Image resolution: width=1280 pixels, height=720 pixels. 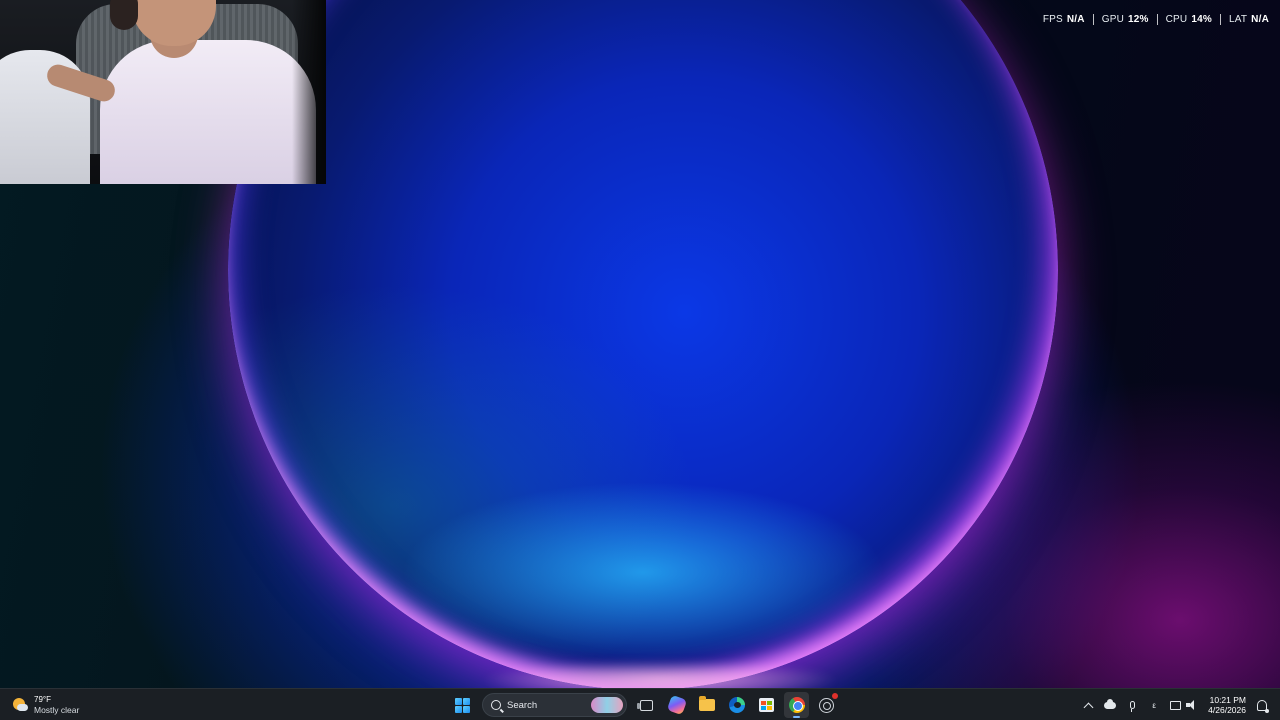 What do you see at coordinates (1052, 19) in the screenshot?
I see `perf-label: FPS` at bounding box center [1052, 19].